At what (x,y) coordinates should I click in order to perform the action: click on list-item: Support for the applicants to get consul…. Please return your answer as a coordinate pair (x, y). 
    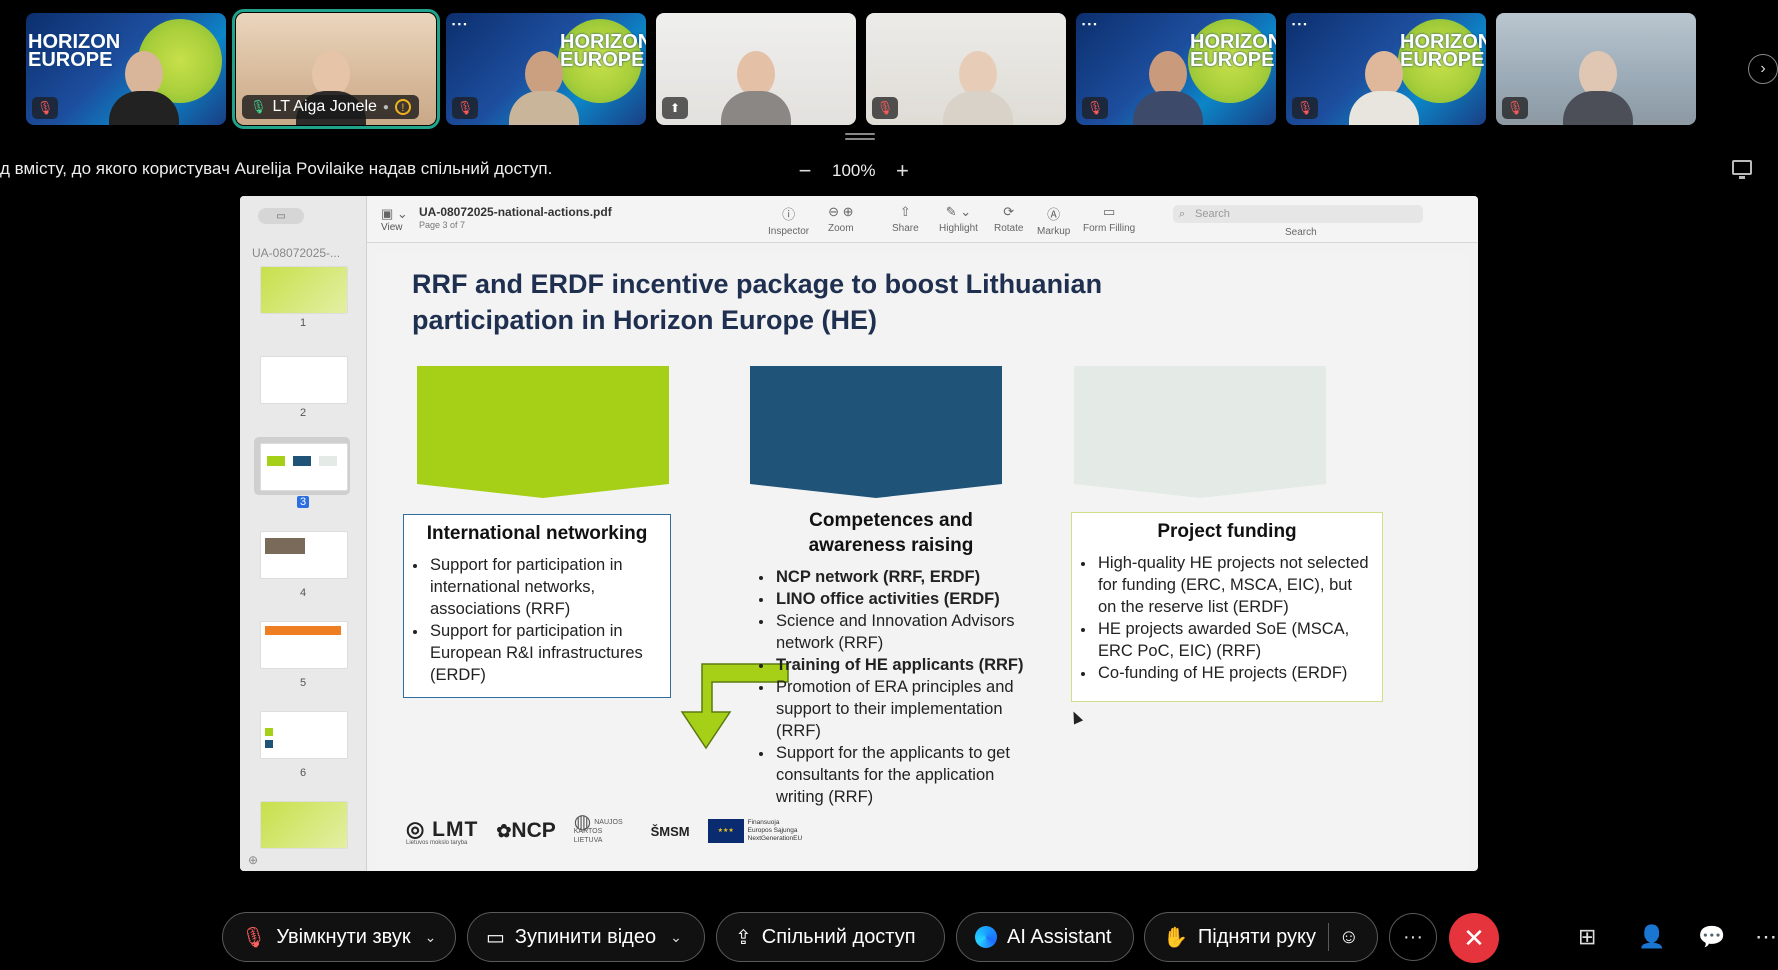
    Looking at the image, I should click on (899, 775).